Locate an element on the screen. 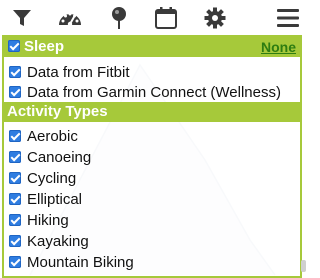 Image resolution: width=320 pixels, height=278 pixels. hamburger-menu-icon is located at coordinates (288, 18).